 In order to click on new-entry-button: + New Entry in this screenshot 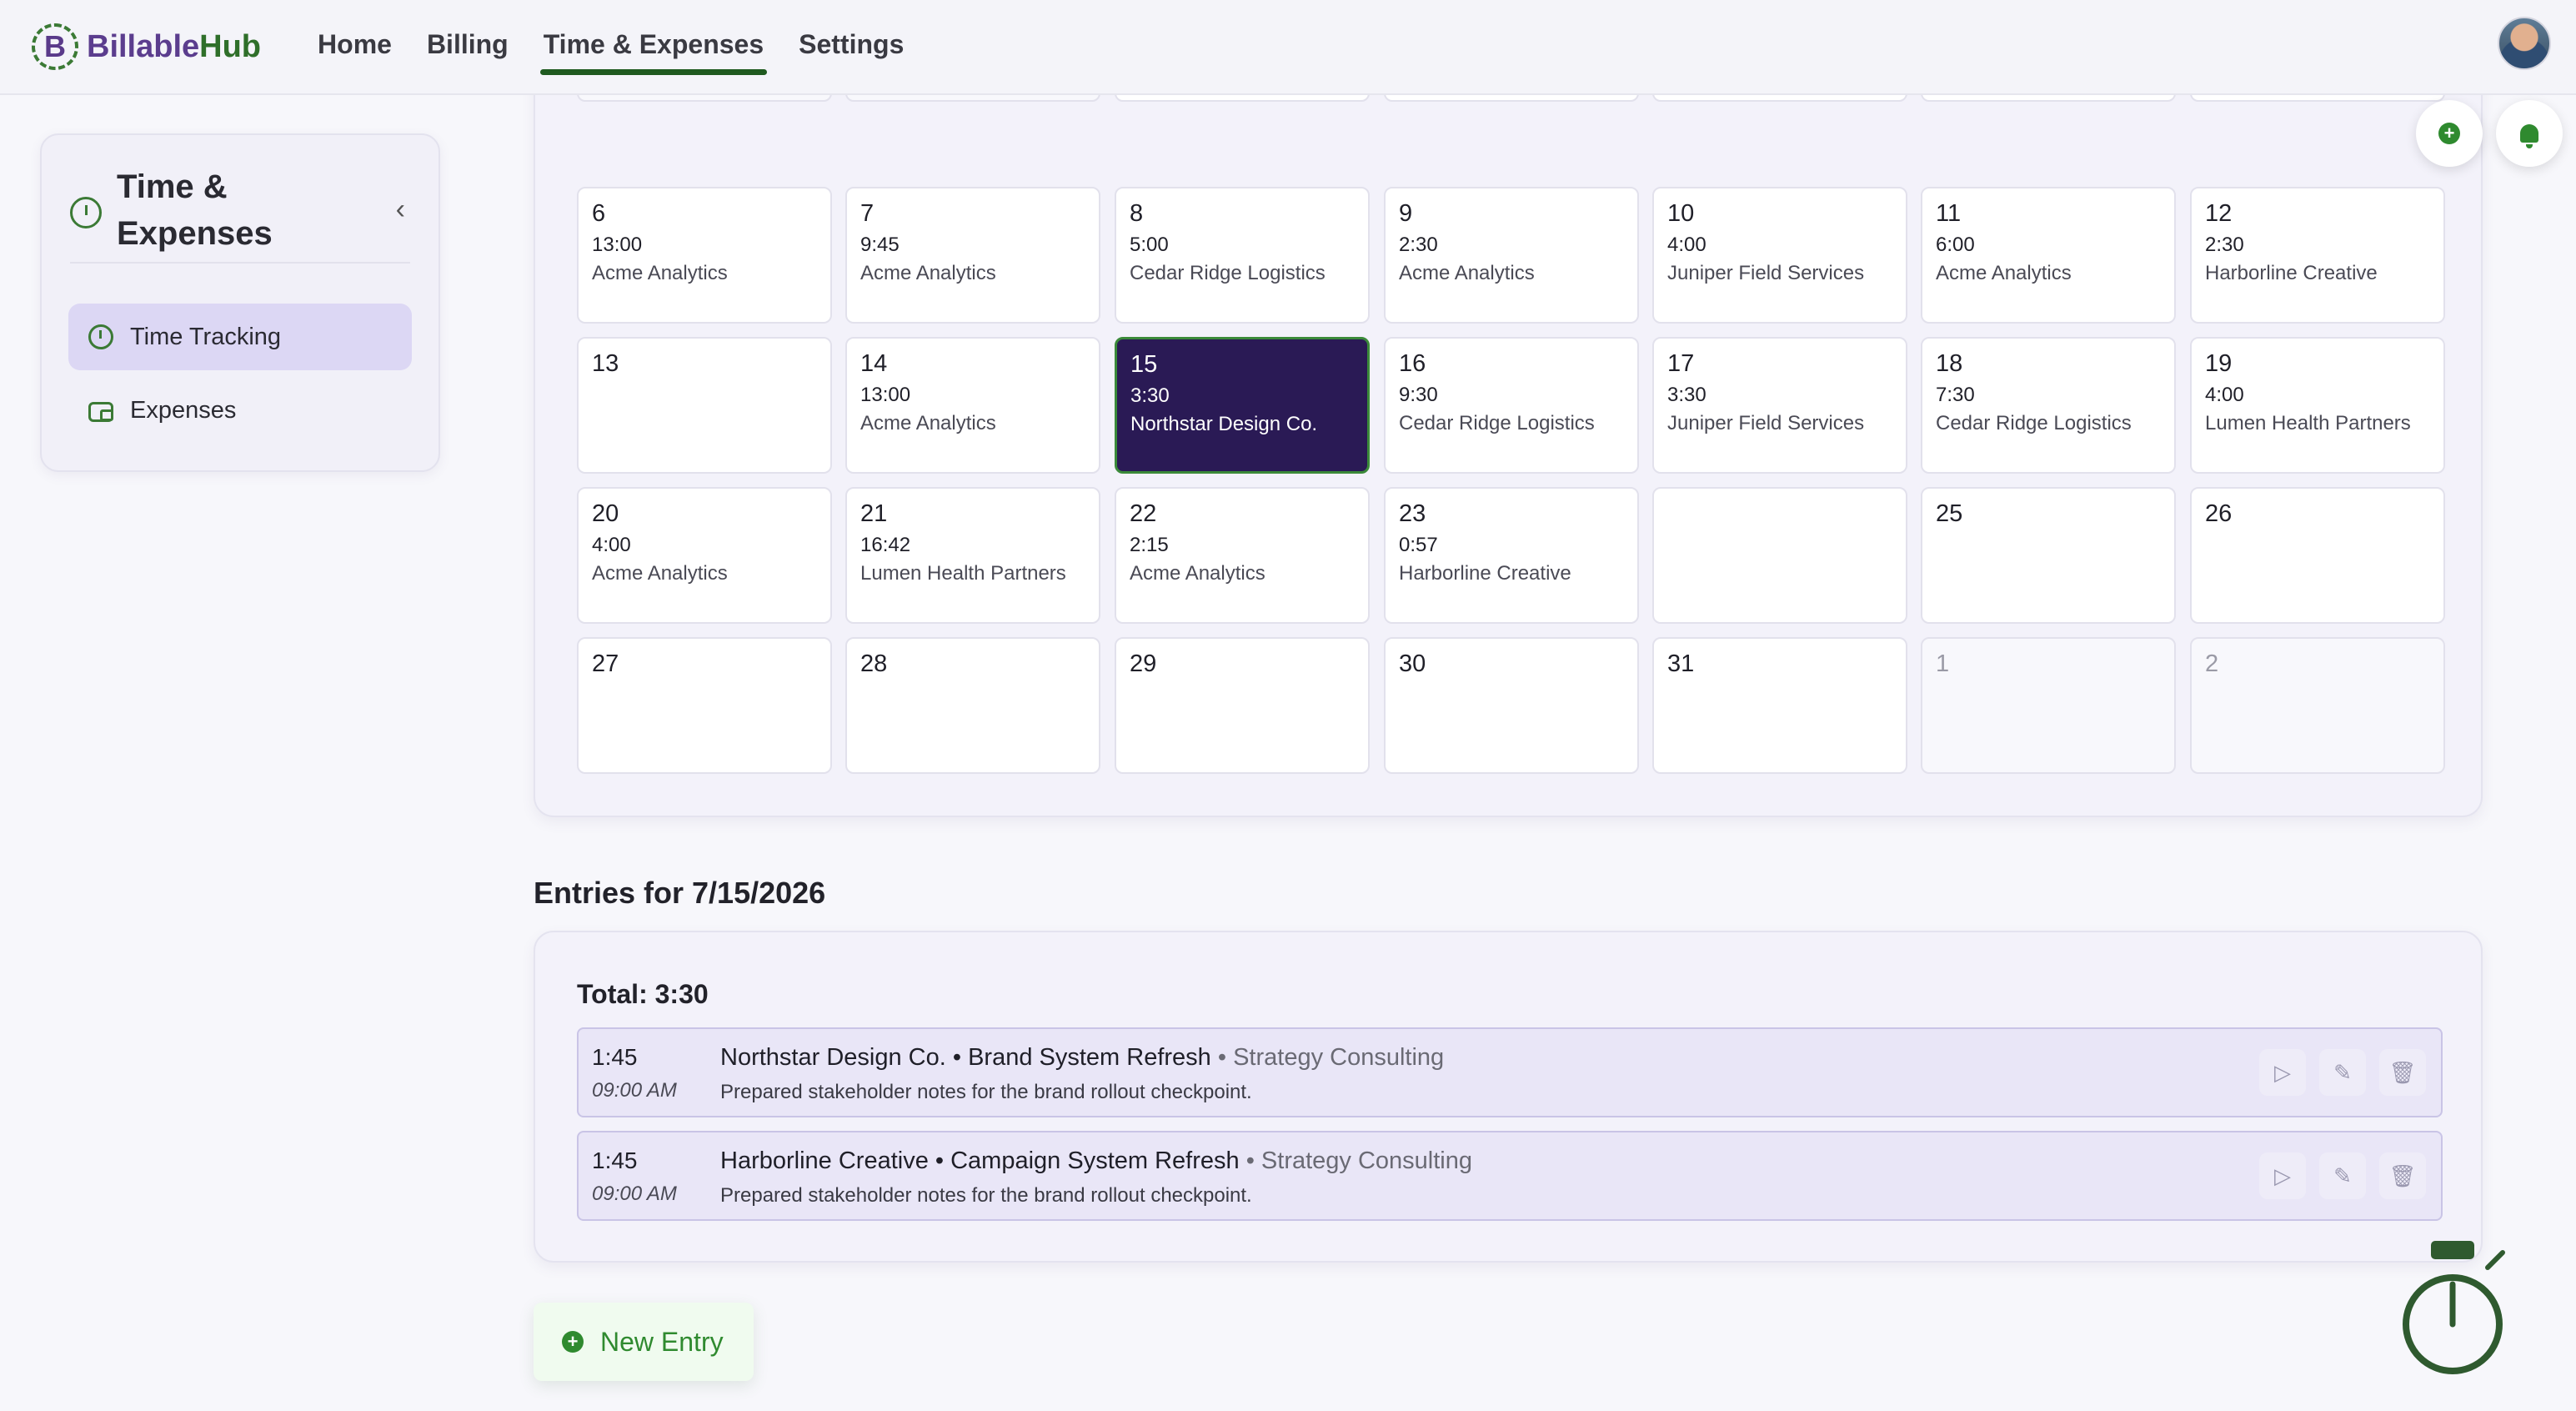, I will do `click(644, 1342)`.